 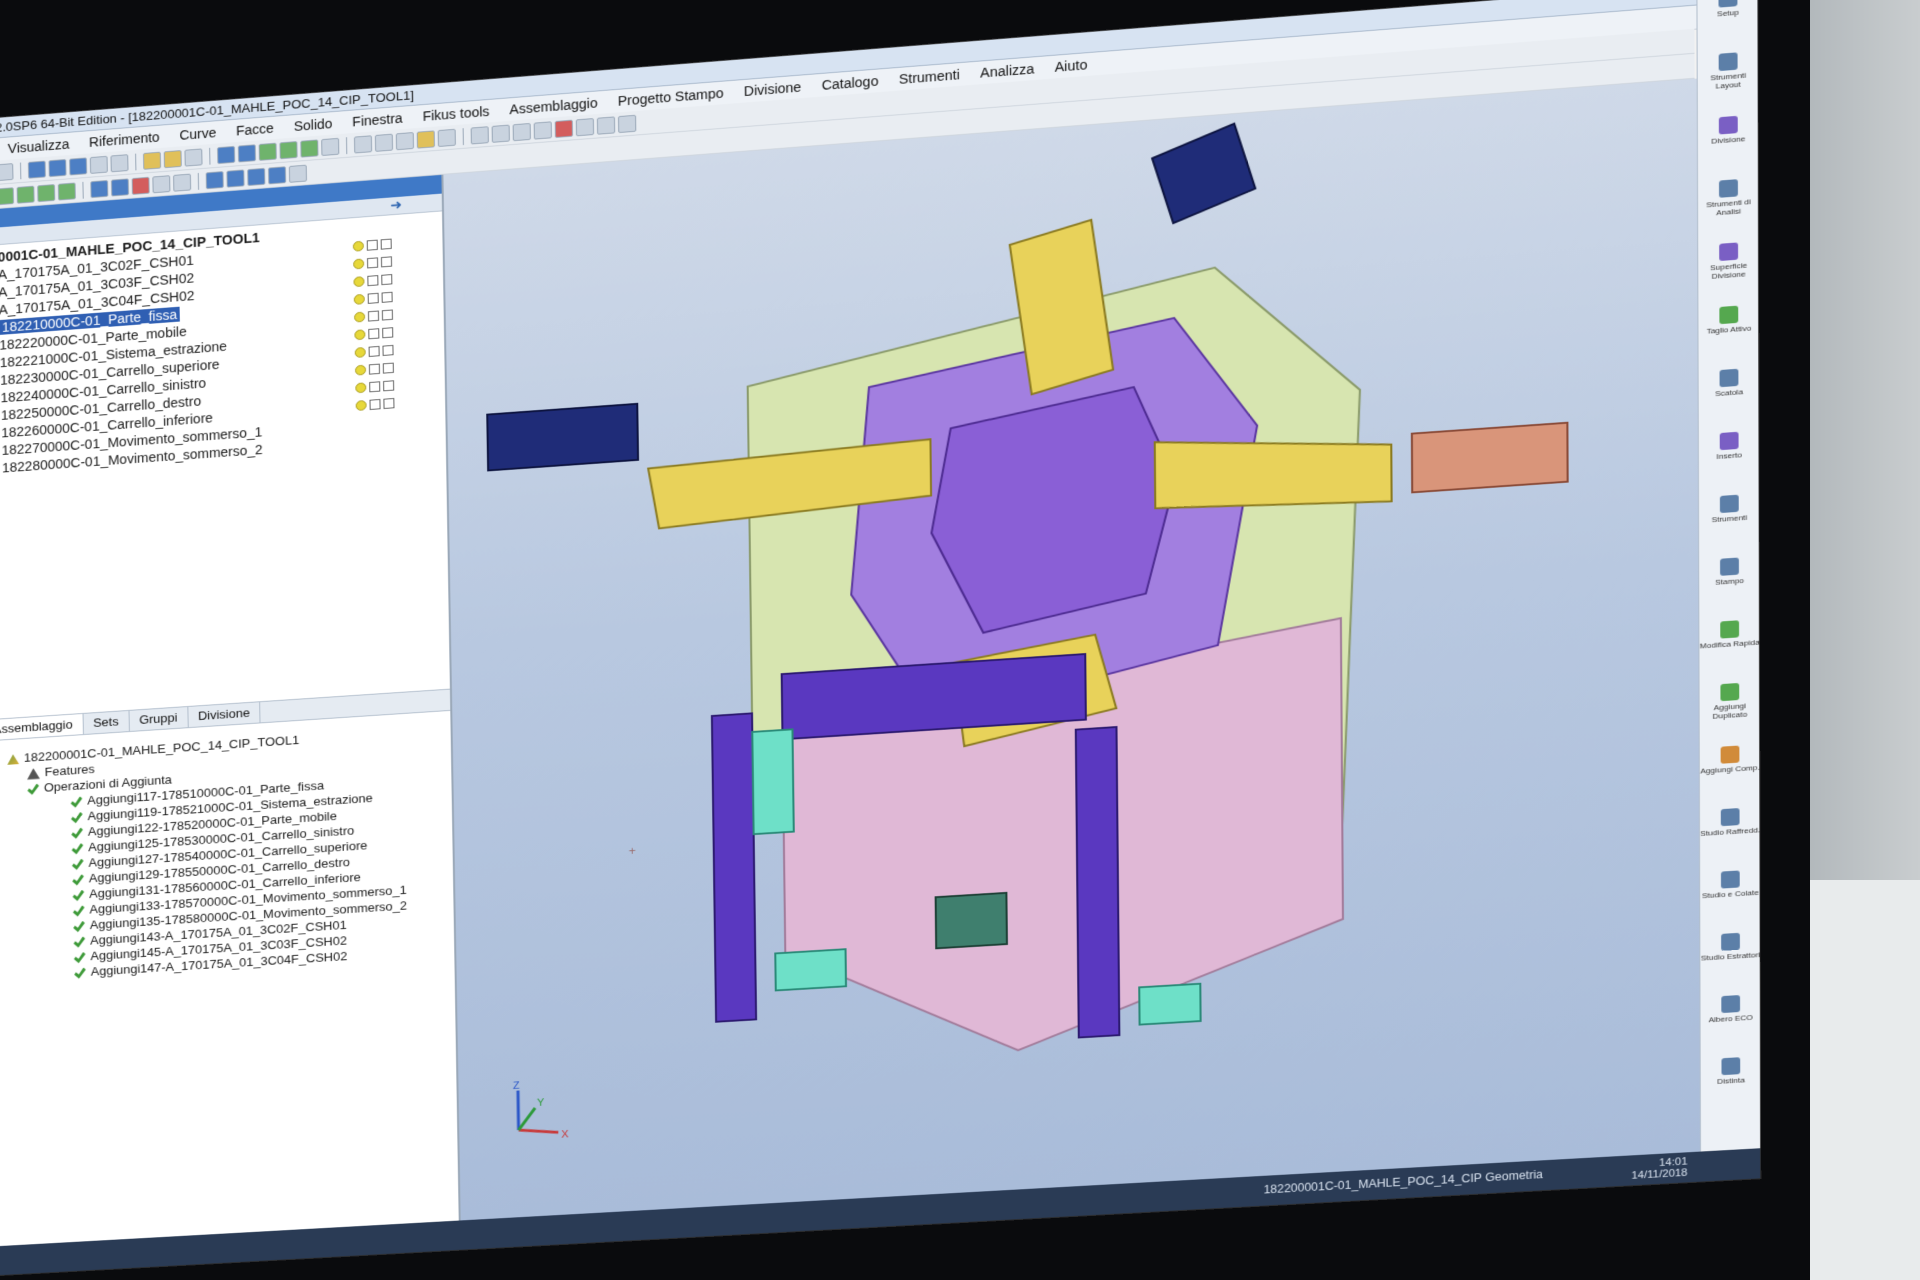 What do you see at coordinates (521, 131) in the screenshot?
I see `circle-icon` at bounding box center [521, 131].